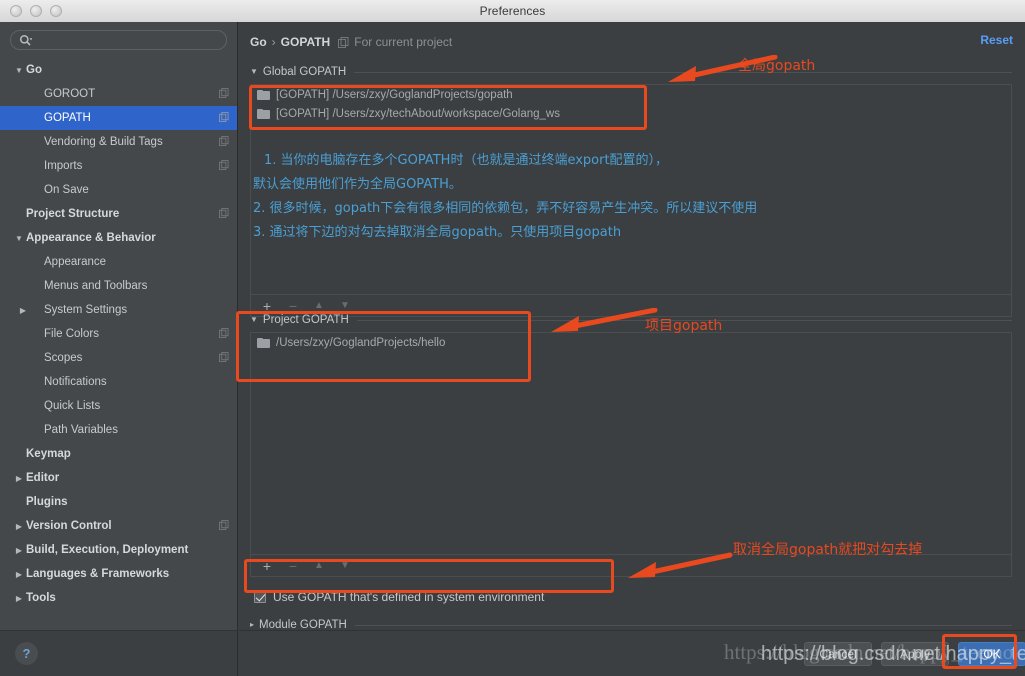 The image size is (1025, 676). I want to click on sidebar-footer: ?, so click(119, 653).